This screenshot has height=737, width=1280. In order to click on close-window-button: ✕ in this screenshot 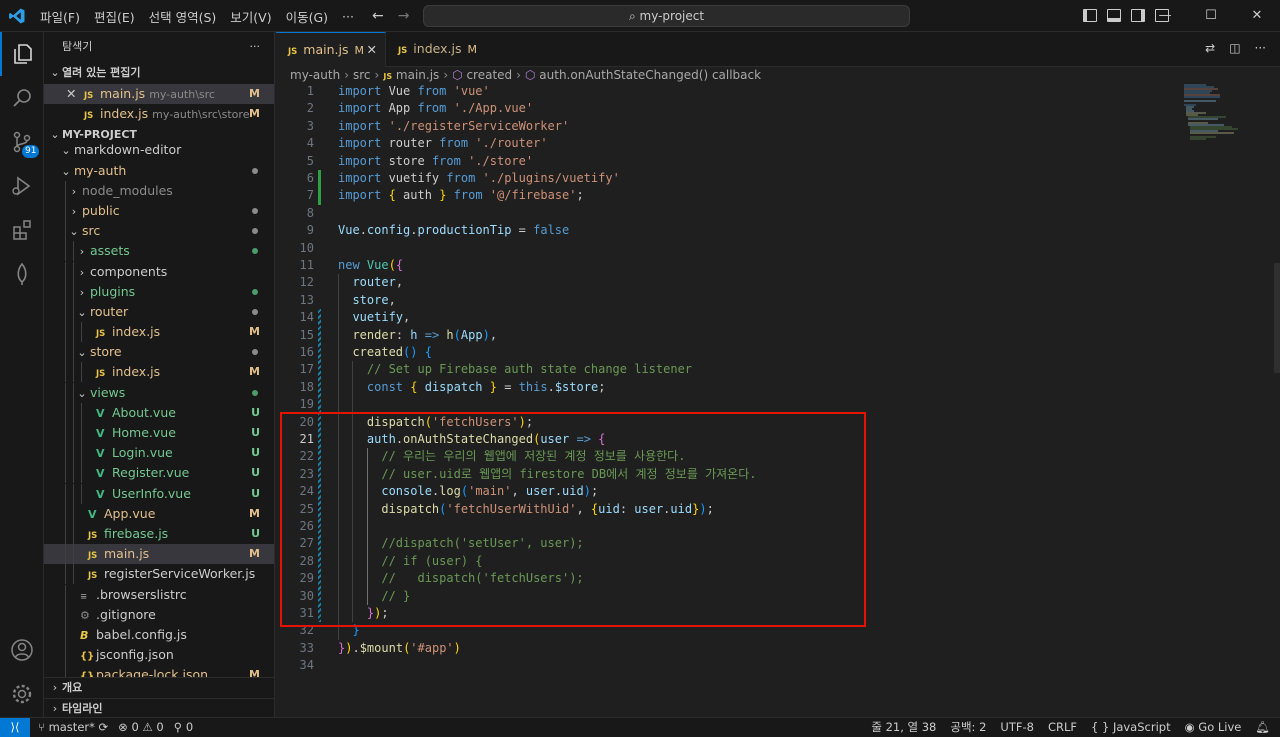, I will do `click(1257, 16)`.